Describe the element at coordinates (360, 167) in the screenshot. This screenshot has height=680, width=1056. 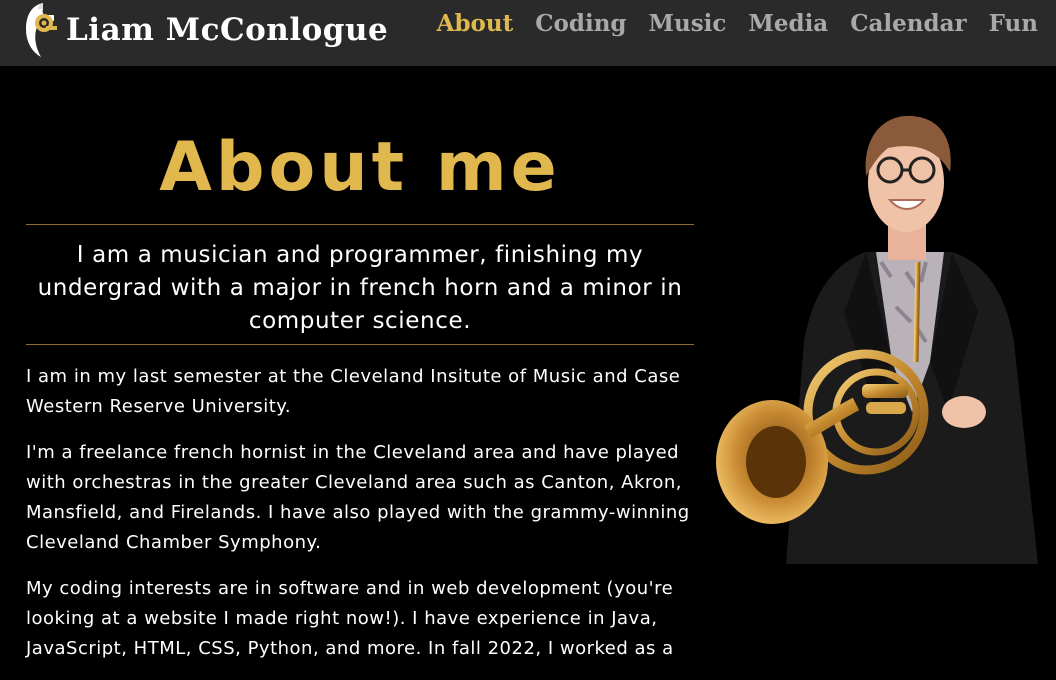
I see `page-title: About me` at that location.